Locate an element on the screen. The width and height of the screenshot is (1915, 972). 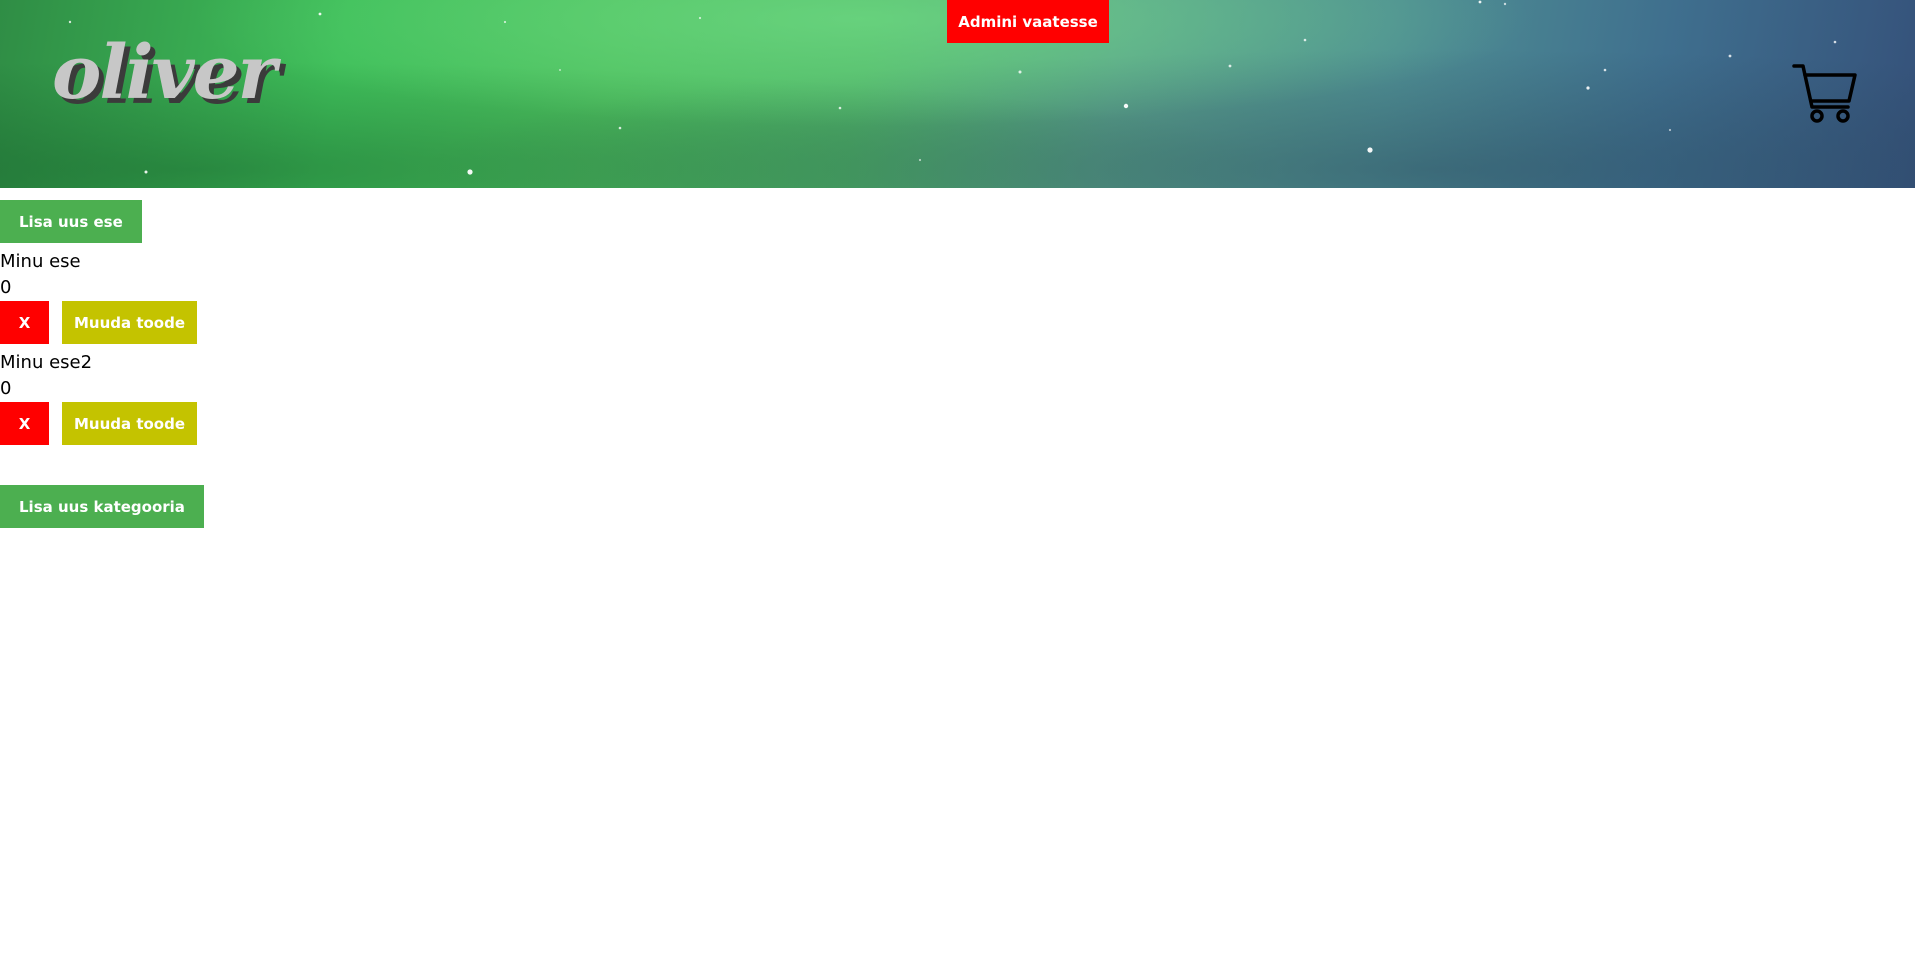
cart-button is located at coordinates (1825, 94).